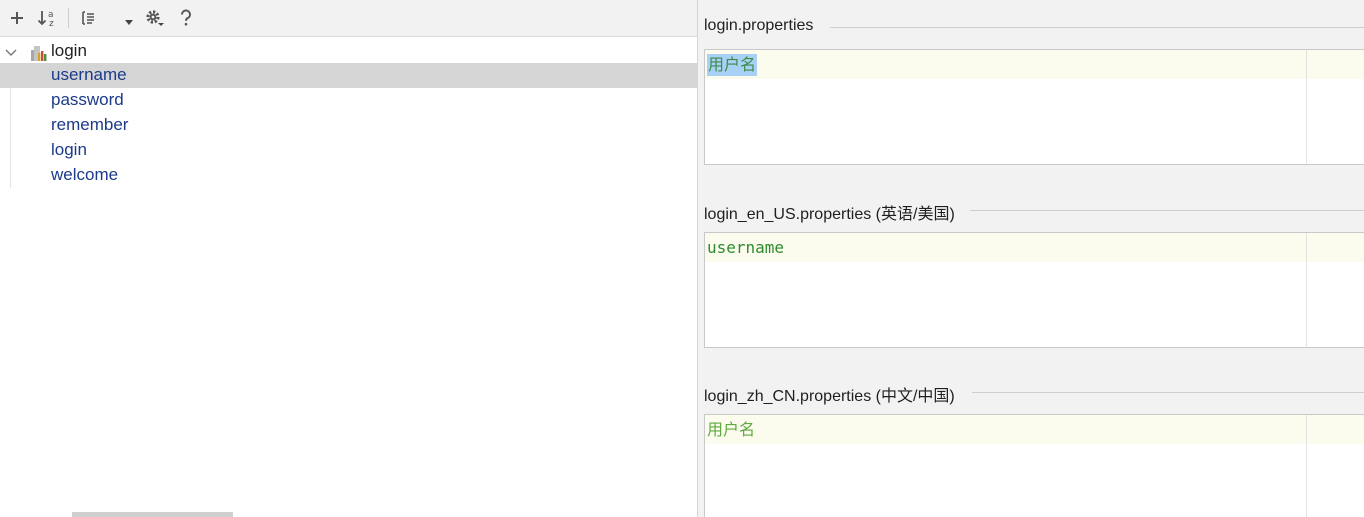  I want to click on svg-text: z, so click(51, 23).